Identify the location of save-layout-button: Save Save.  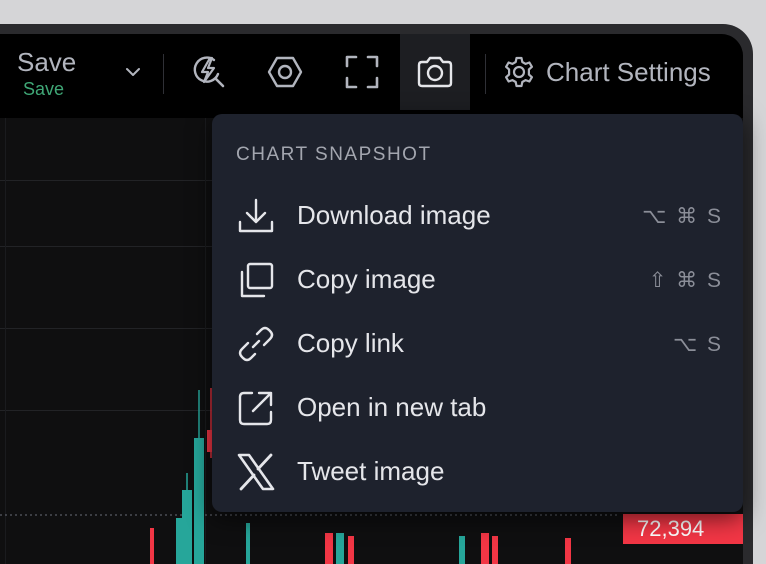
(52, 73).